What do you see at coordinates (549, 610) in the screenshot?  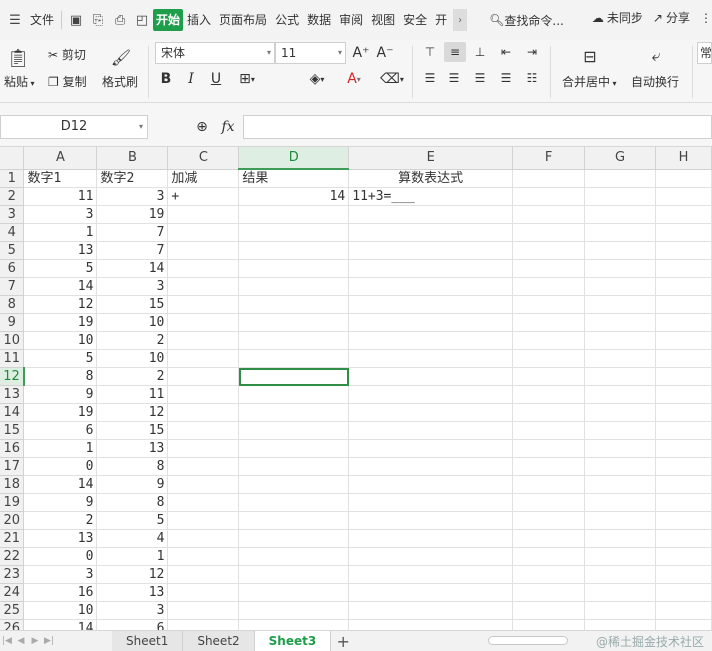 I see `cell-f25` at bounding box center [549, 610].